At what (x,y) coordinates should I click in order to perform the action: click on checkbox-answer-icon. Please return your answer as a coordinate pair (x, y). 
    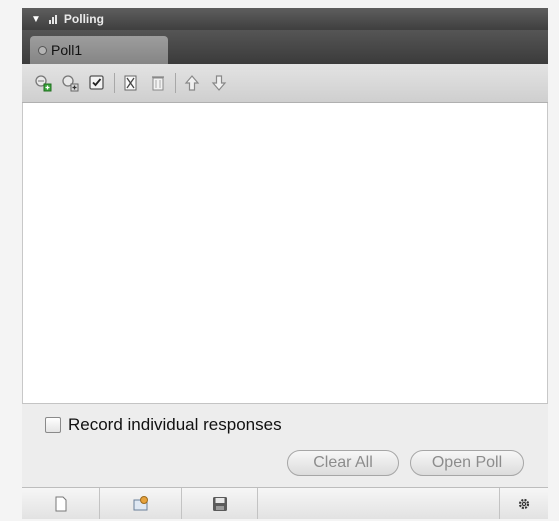
    Looking at the image, I should click on (96, 82).